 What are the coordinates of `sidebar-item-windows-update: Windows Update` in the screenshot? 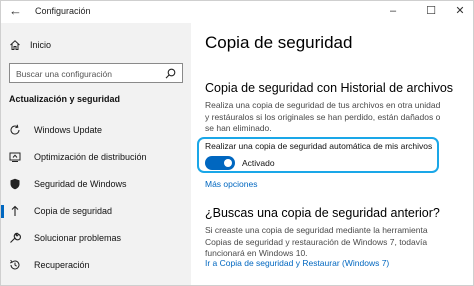 It's located at (96, 130).